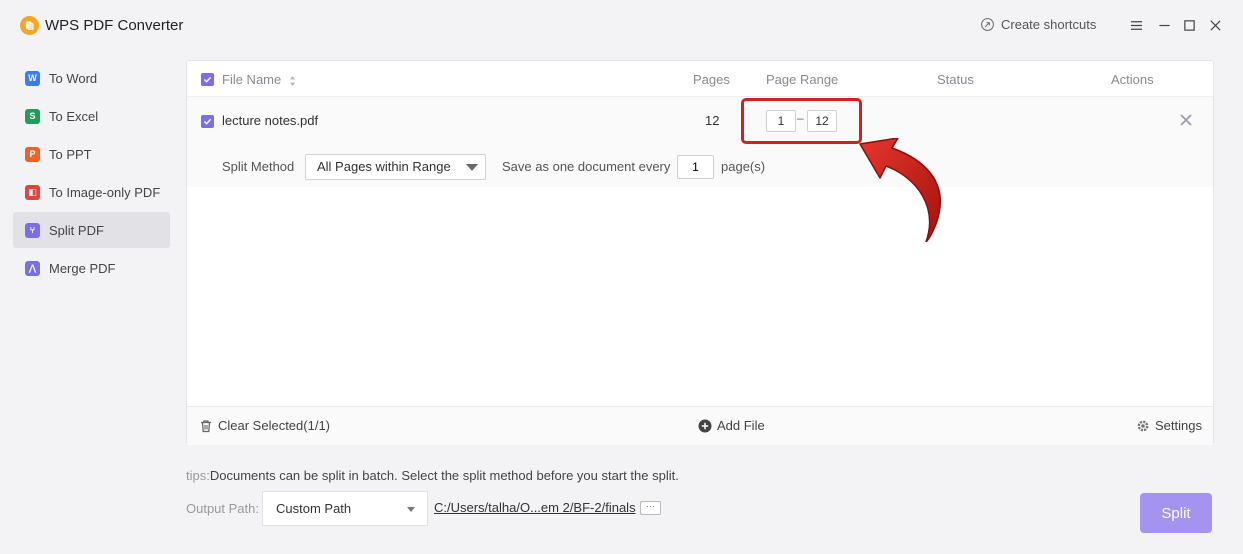 The height and width of the screenshot is (554, 1243). I want to click on sort-icon, so click(292, 80).